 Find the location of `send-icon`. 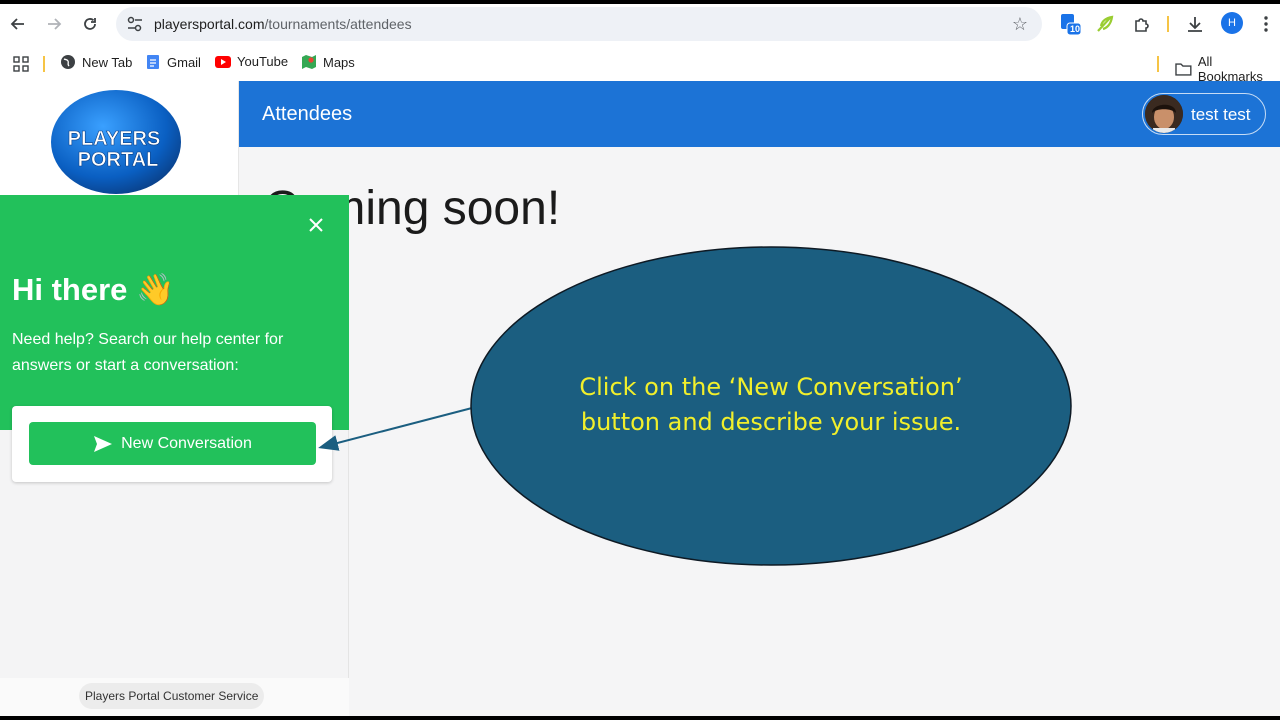

send-icon is located at coordinates (103, 443).